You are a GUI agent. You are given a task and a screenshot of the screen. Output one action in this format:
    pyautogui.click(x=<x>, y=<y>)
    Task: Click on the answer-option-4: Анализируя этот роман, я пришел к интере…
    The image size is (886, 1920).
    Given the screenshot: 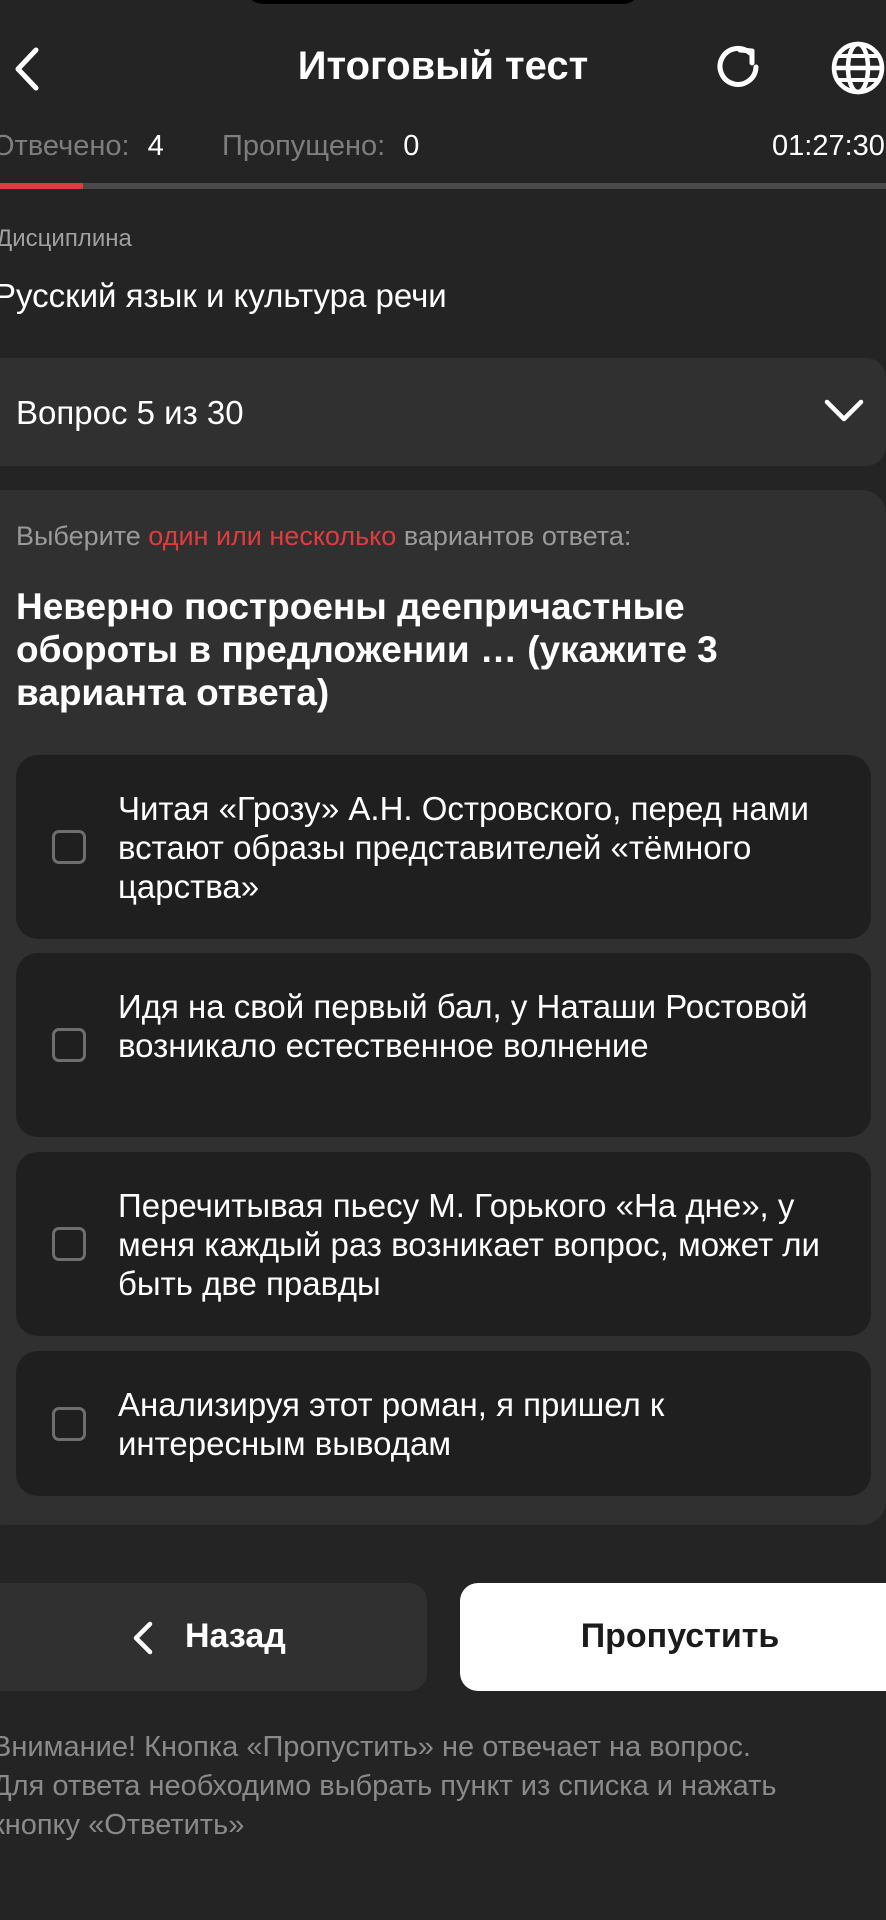 What is the action you would take?
    pyautogui.click(x=443, y=1423)
    